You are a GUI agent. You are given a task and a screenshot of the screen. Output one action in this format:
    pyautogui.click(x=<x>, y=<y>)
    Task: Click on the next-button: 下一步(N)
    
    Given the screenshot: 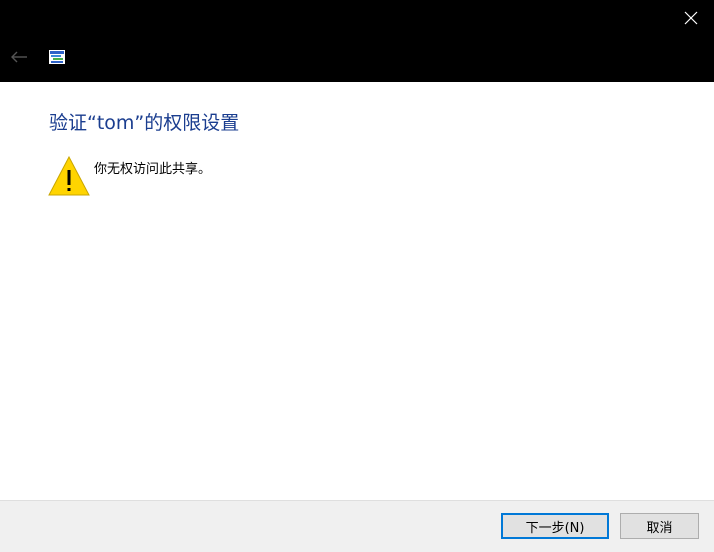 What is the action you would take?
    pyautogui.click(x=555, y=526)
    